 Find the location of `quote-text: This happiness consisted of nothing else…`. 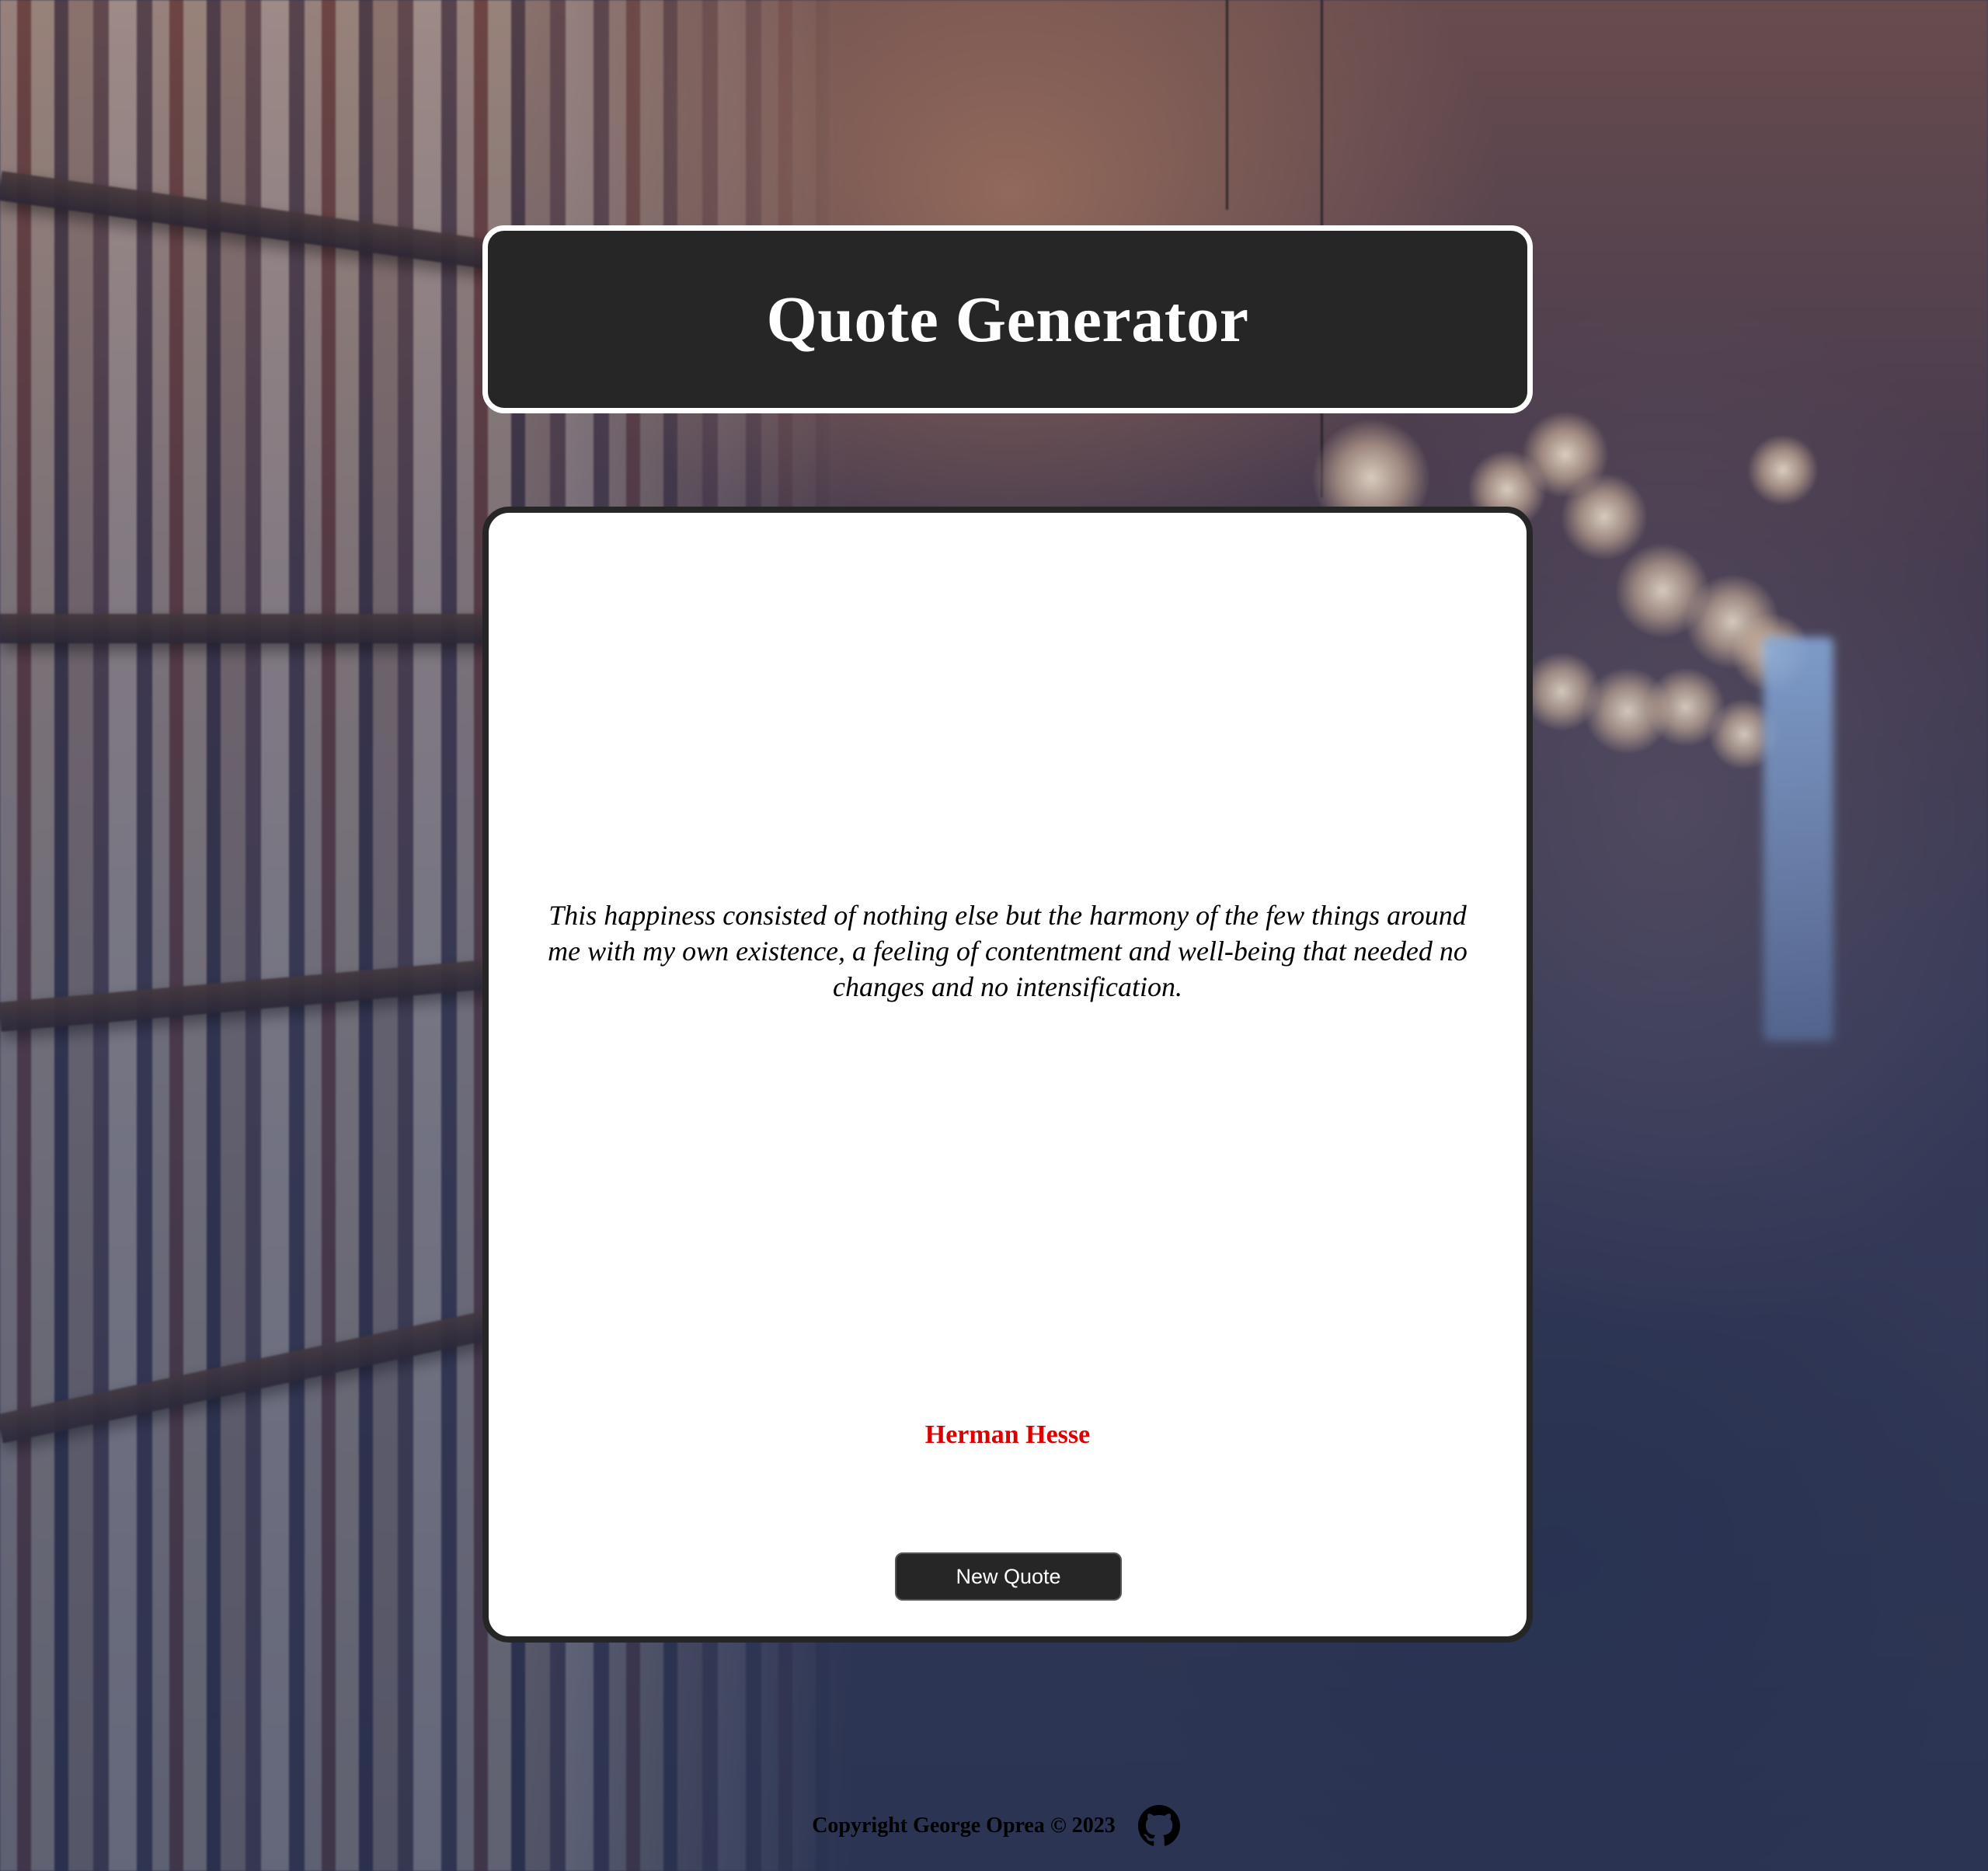

quote-text: This happiness consisted of nothing else… is located at coordinates (1007, 951).